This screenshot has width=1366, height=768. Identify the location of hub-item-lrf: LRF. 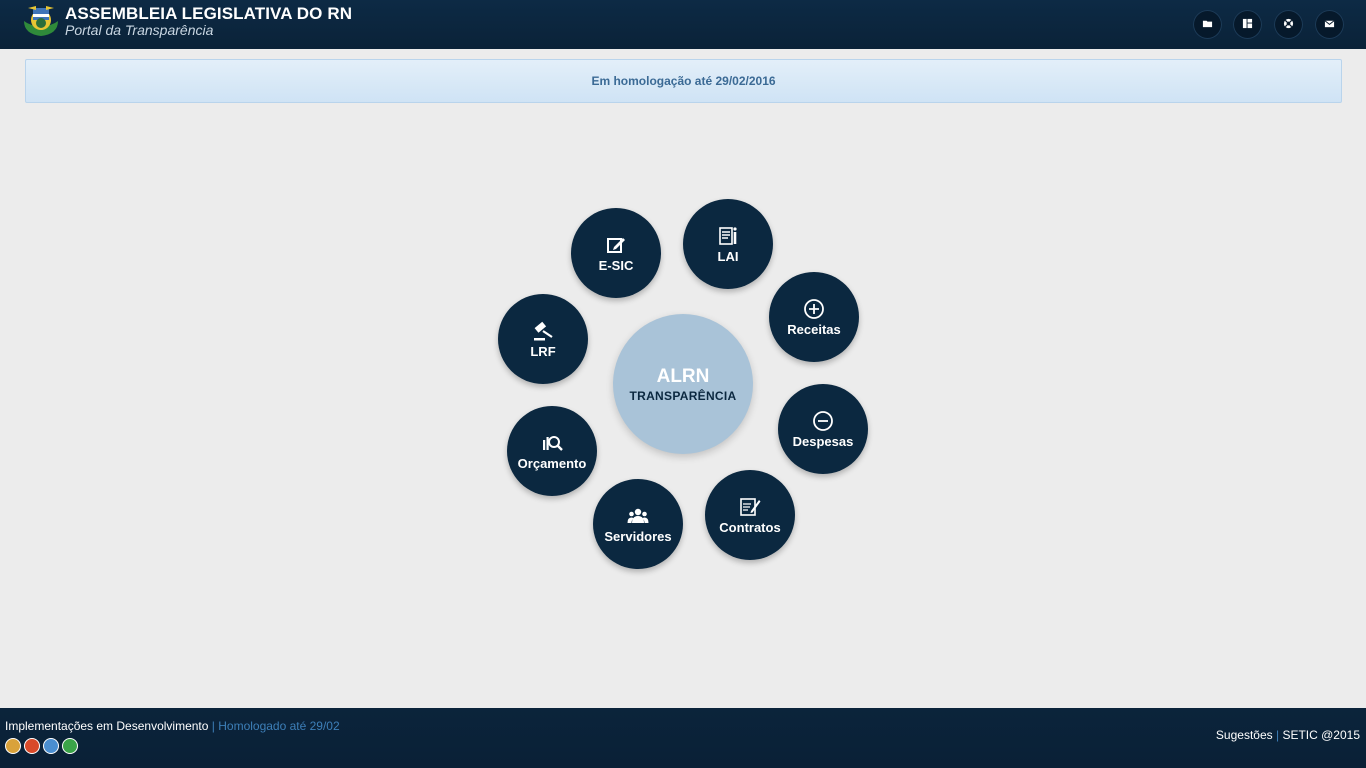
(543, 339).